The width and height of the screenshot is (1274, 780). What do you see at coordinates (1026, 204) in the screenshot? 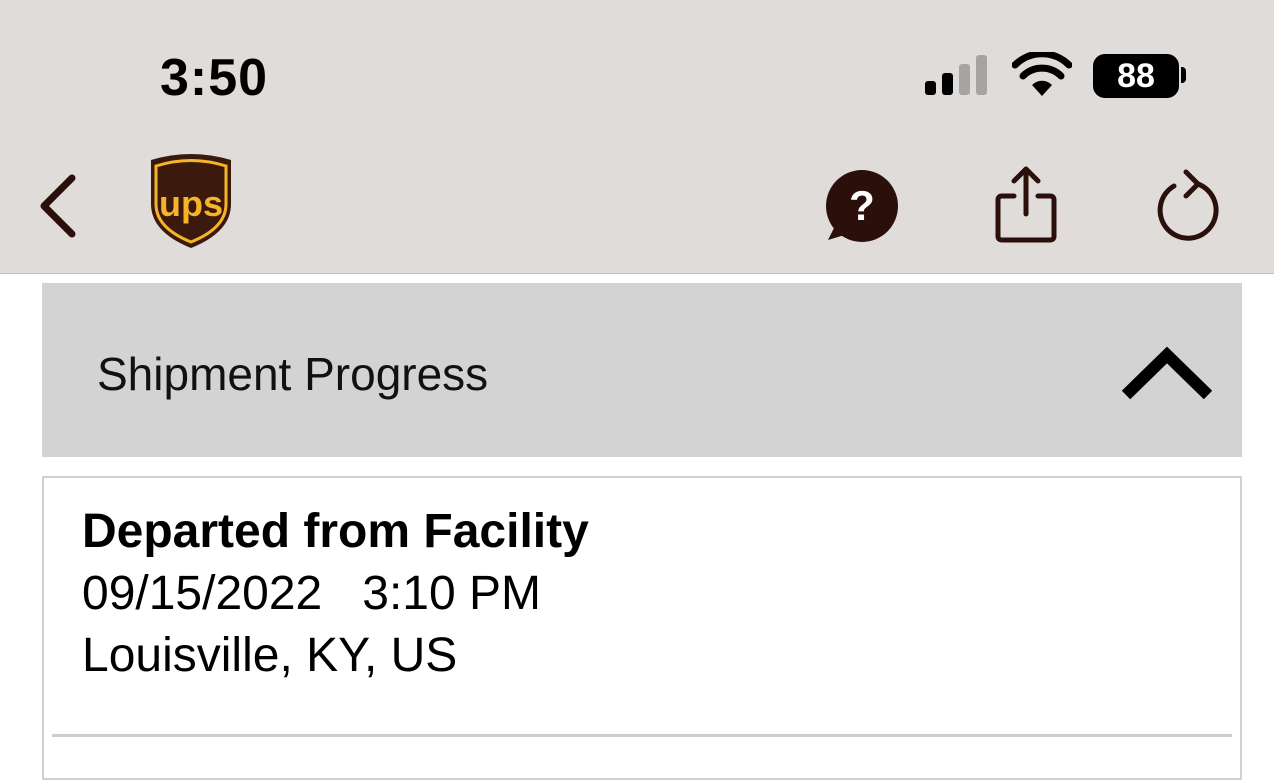
I see `share-icon` at bounding box center [1026, 204].